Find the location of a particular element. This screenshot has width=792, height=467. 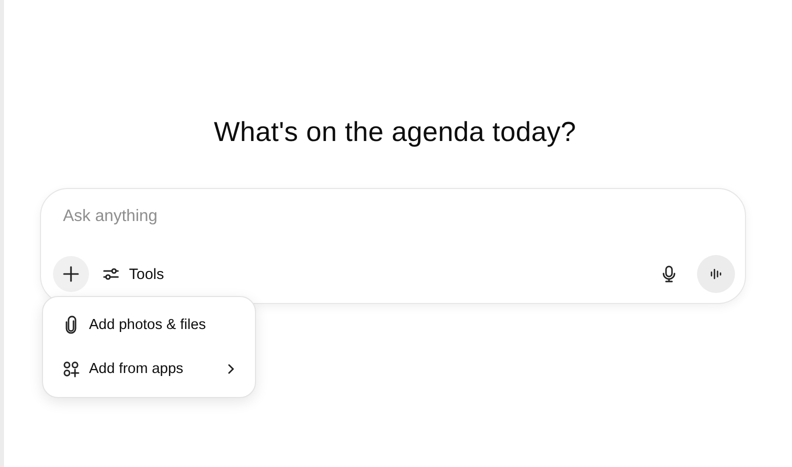

menu-item: Add photos & files is located at coordinates (149, 325).